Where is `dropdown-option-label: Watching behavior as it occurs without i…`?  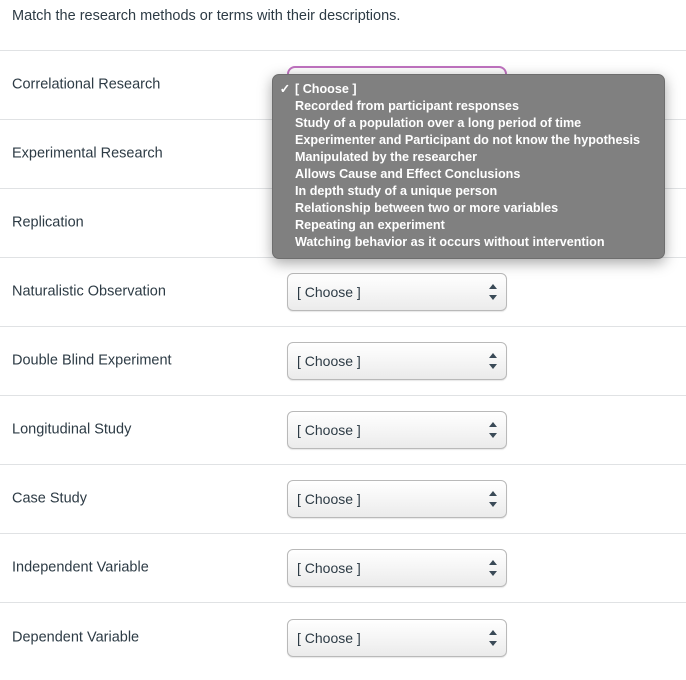
dropdown-option-label: Watching behavior as it occurs without i… is located at coordinates (450, 242).